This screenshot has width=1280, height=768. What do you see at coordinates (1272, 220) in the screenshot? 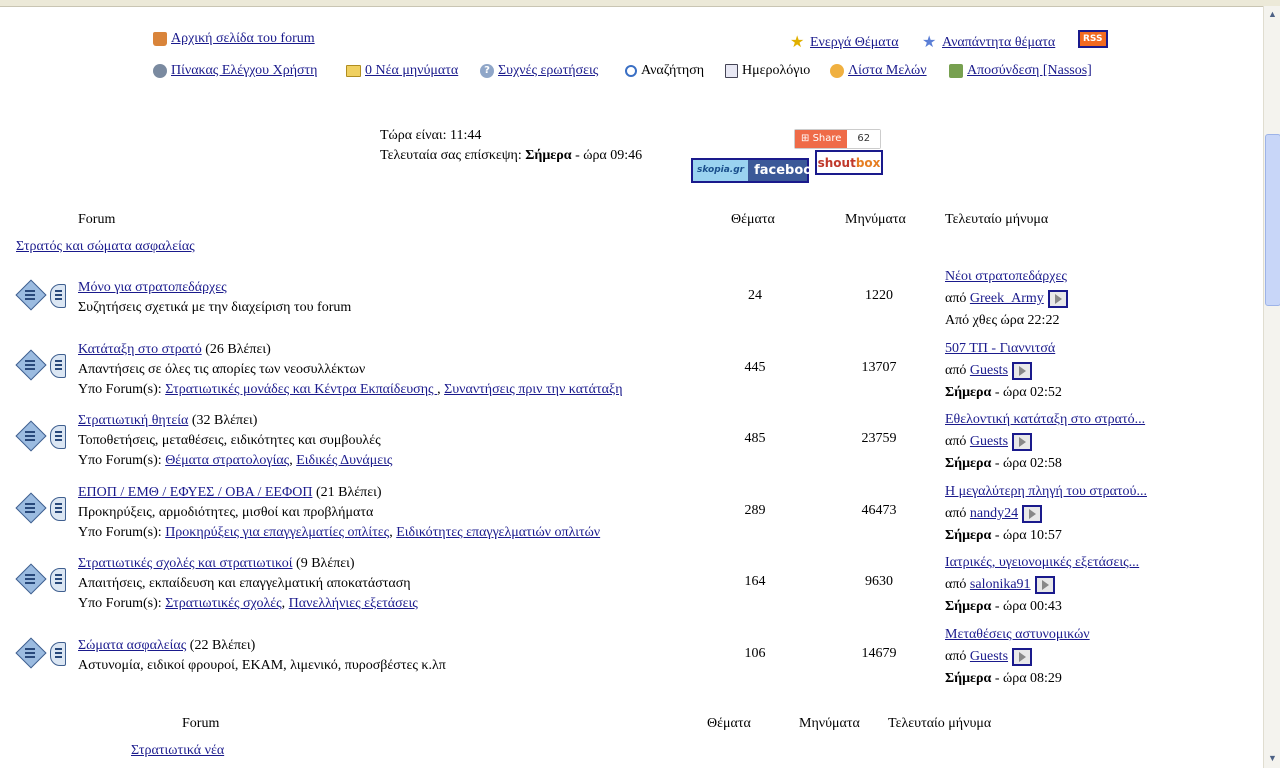
I see `scroll-thumb` at bounding box center [1272, 220].